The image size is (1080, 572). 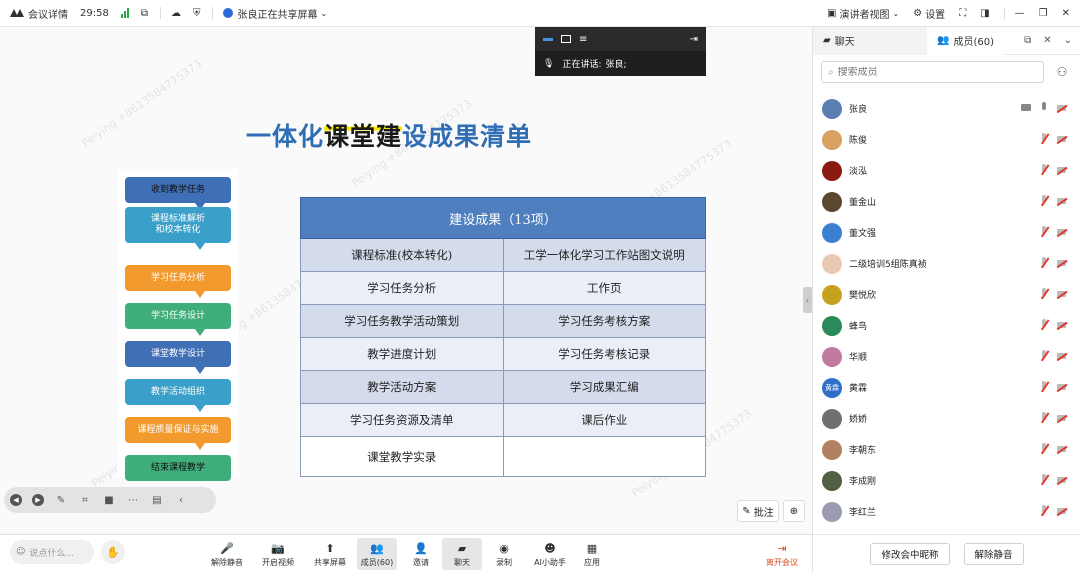 What do you see at coordinates (592, 562) in the screenshot?
I see `toolbar-label: 应用` at bounding box center [592, 562].